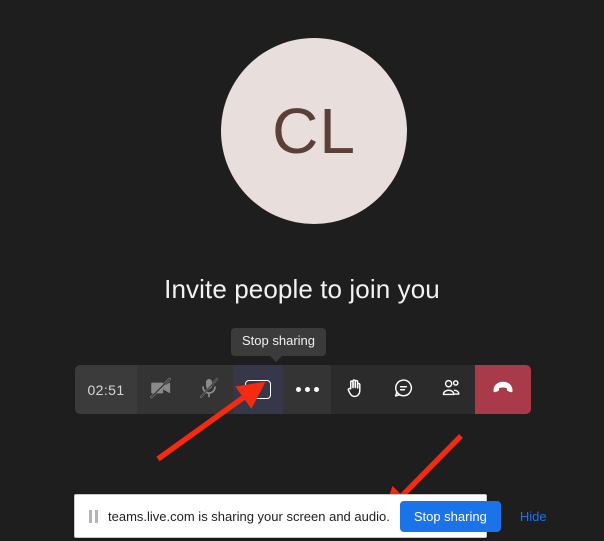 The width and height of the screenshot is (604, 541). What do you see at coordinates (302, 289) in the screenshot?
I see `page-title: Invite people to join you` at bounding box center [302, 289].